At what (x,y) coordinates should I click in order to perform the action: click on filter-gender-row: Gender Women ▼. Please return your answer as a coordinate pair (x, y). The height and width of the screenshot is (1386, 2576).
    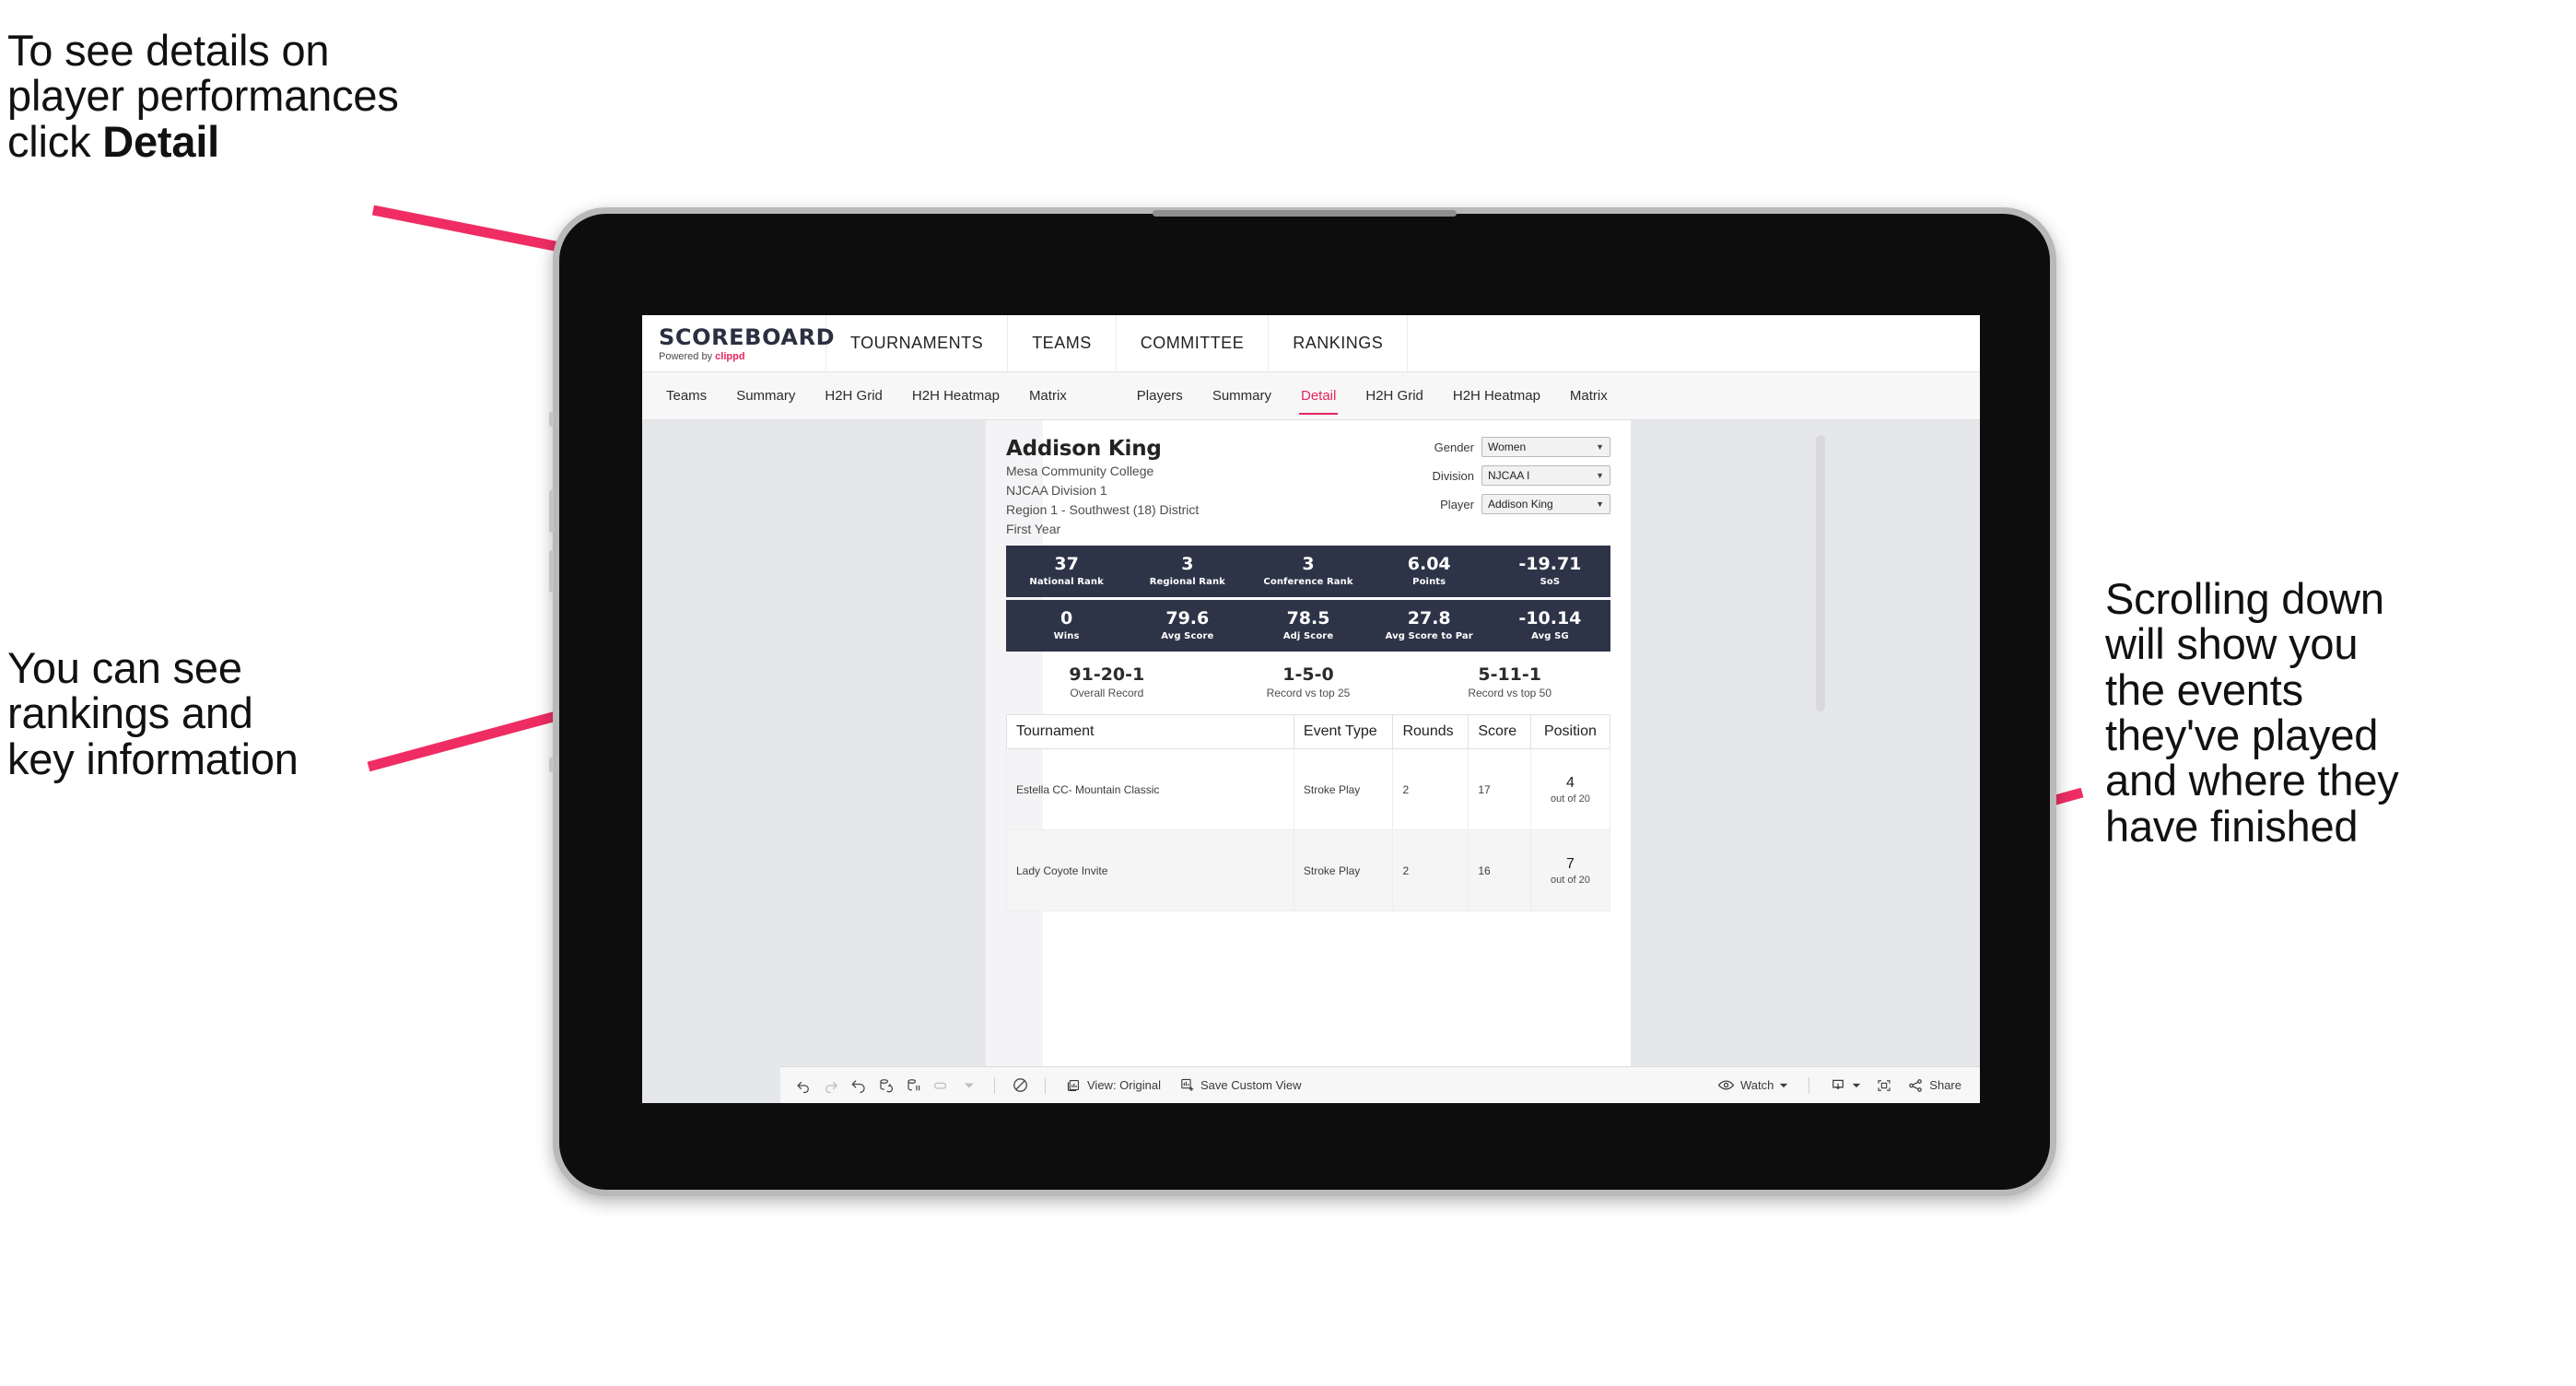
    Looking at the image, I should click on (1513, 447).